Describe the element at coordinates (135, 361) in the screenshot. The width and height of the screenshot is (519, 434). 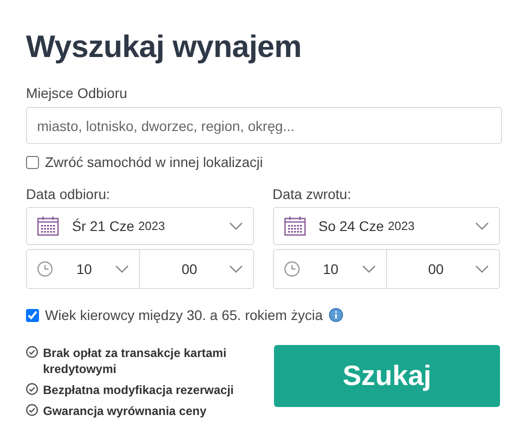
I see `feature-text: Brak opłat za transakcje kartami kredytowymi` at that location.